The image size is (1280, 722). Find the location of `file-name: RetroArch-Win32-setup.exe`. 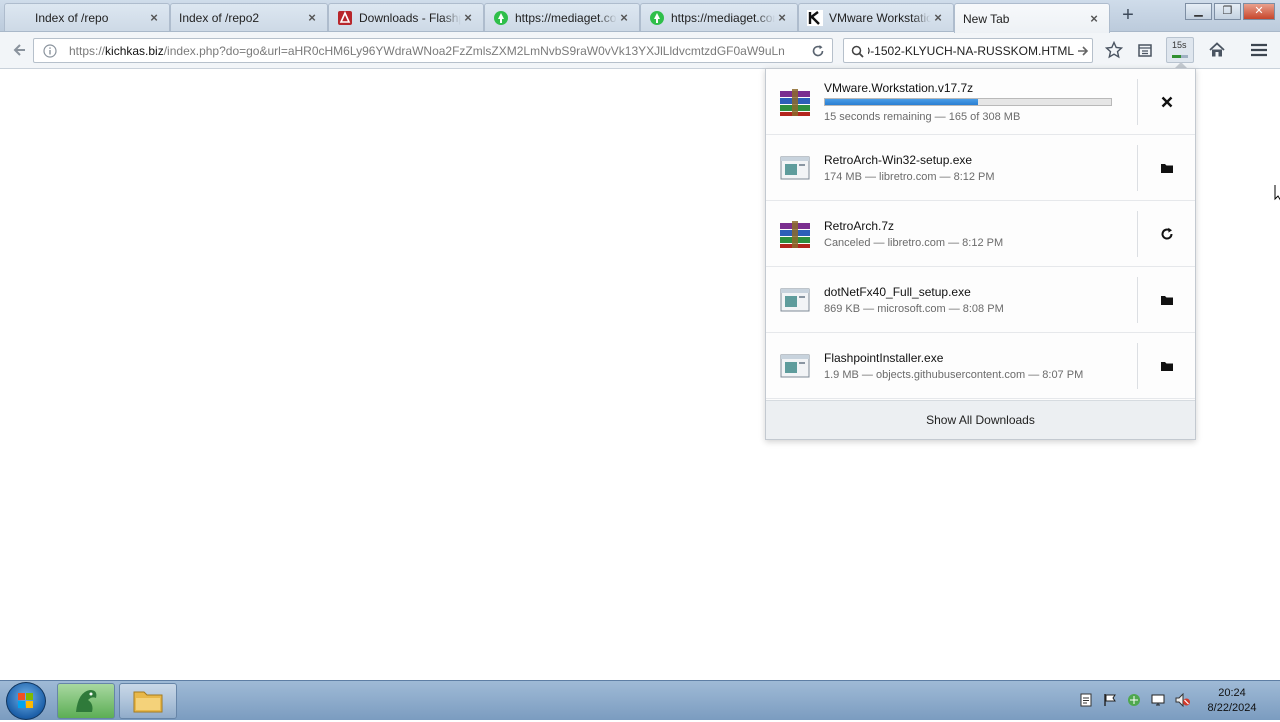

file-name: RetroArch-Win32-setup.exe is located at coordinates (898, 160).